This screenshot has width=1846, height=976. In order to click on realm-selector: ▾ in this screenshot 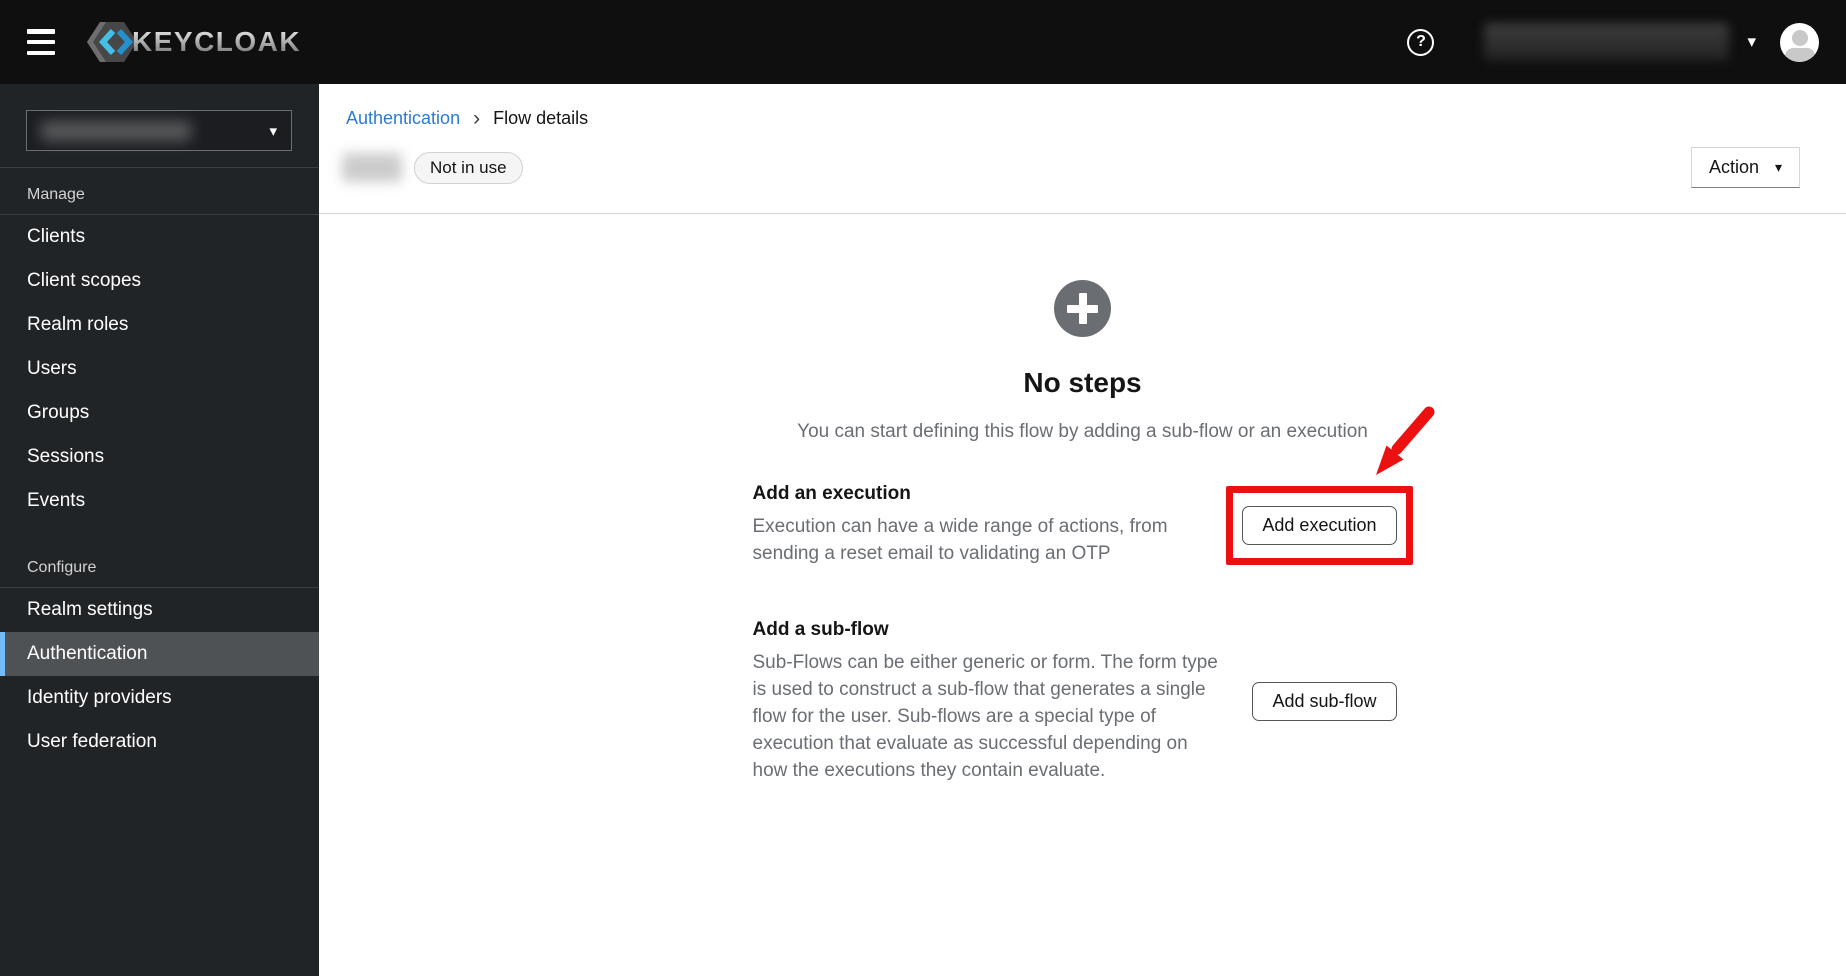, I will do `click(159, 130)`.